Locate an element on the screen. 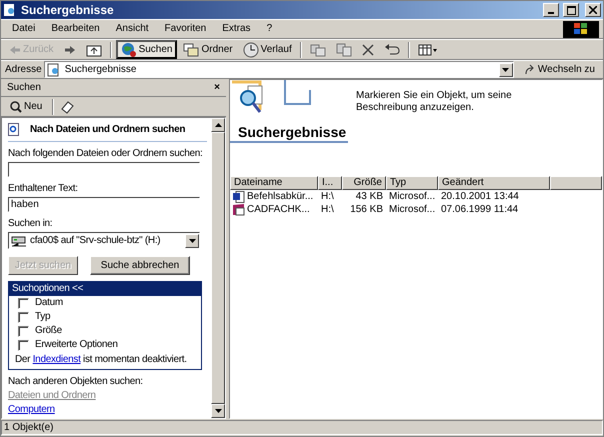 The image size is (604, 437). windows-logo-icon is located at coordinates (581, 29).